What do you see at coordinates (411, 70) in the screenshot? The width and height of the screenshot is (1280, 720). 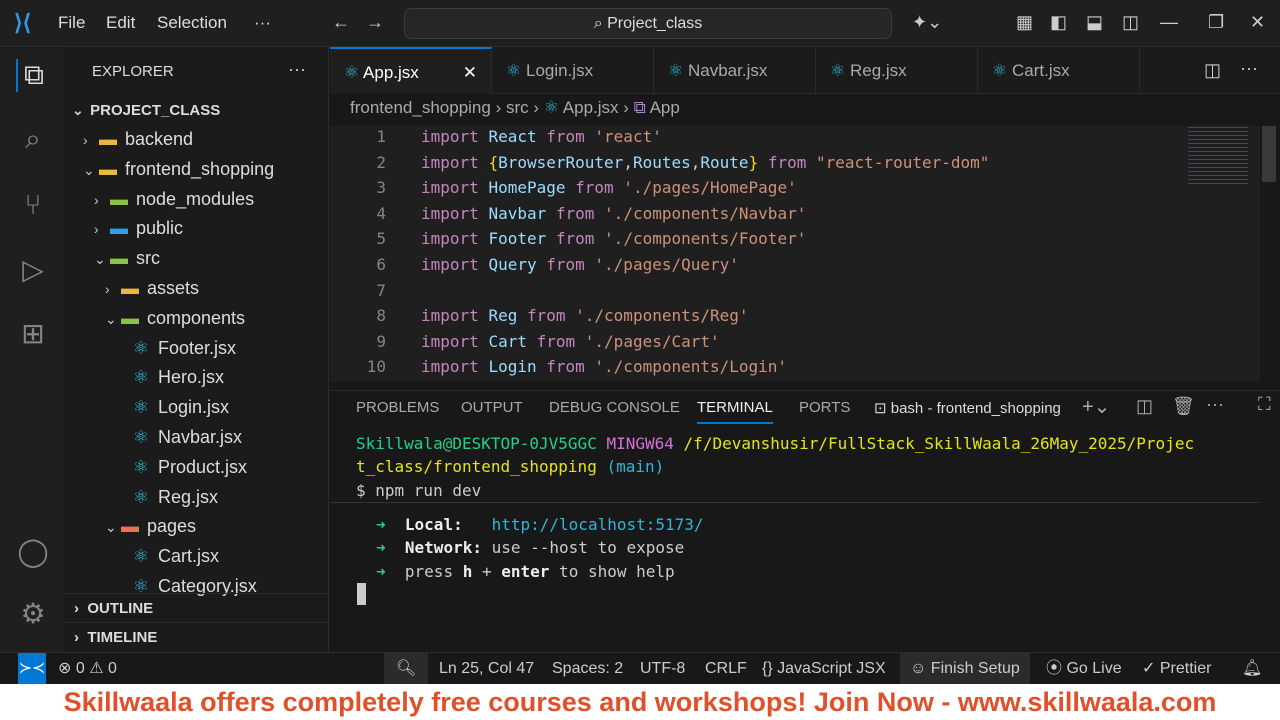 I see `tab-app-jsx: ⚛ App.jsx ✕` at bounding box center [411, 70].